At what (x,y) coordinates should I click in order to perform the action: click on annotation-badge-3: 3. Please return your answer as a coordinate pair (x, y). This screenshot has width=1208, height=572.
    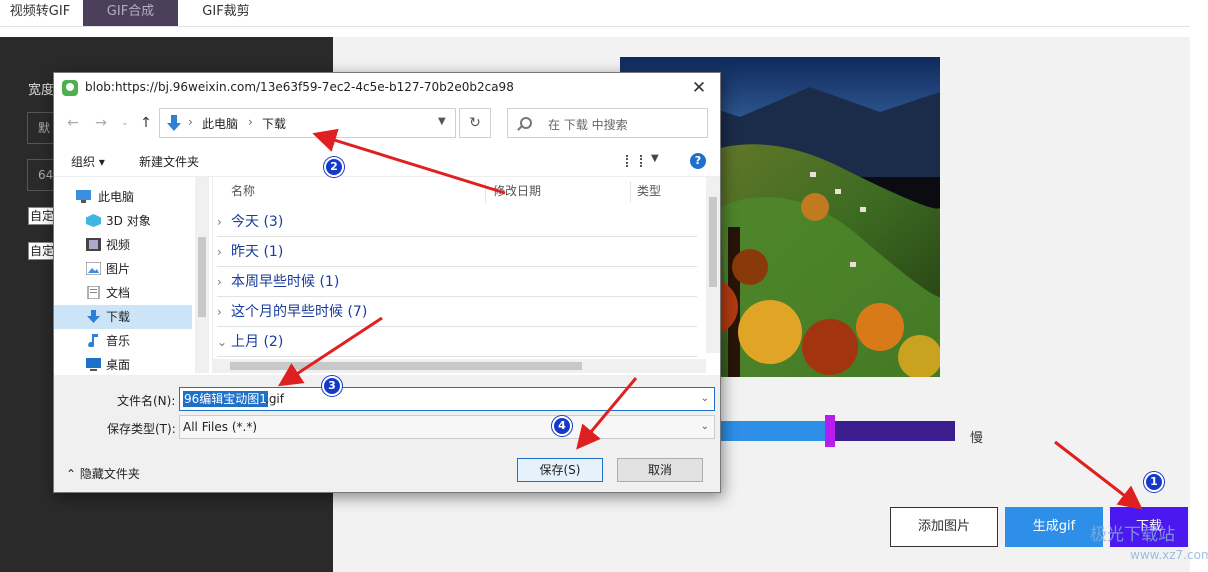
    Looking at the image, I should click on (332, 386).